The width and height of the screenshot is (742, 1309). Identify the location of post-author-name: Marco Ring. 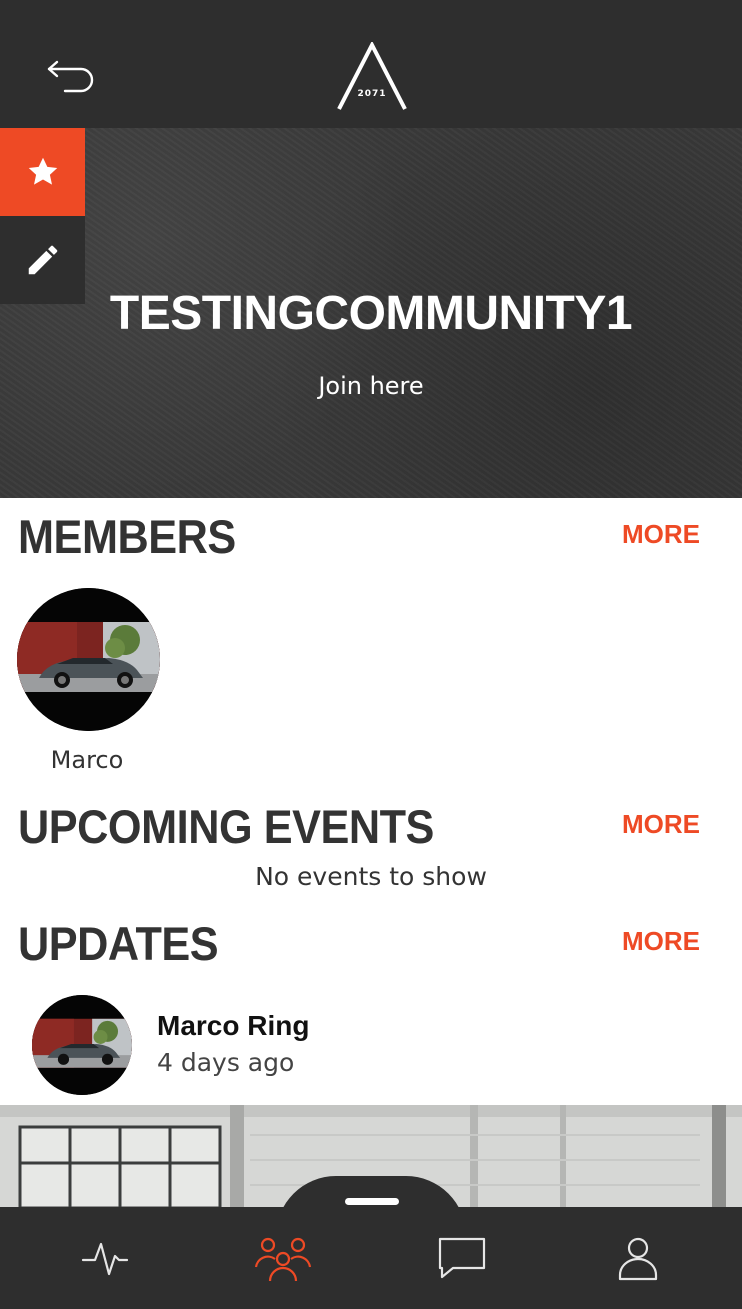
(233, 1026).